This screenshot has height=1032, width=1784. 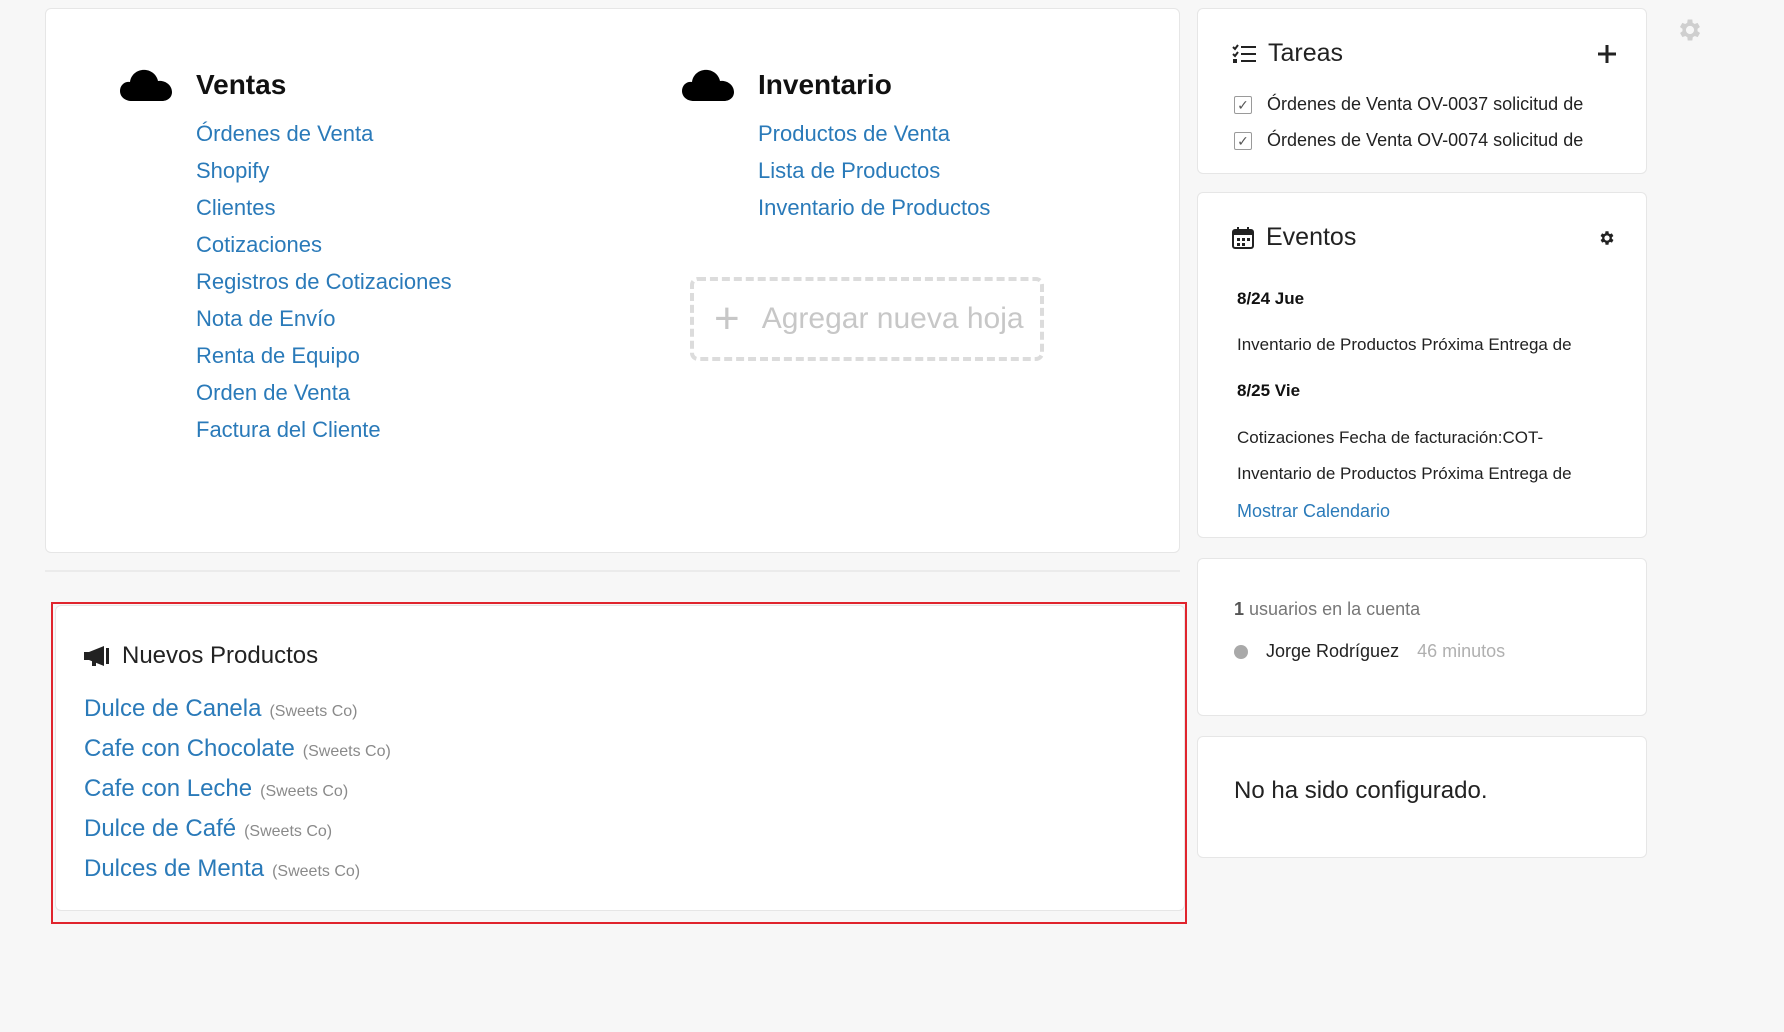 I want to click on sheet-link-factura-del-cliente: Factura del Cliente, so click(x=288, y=429).